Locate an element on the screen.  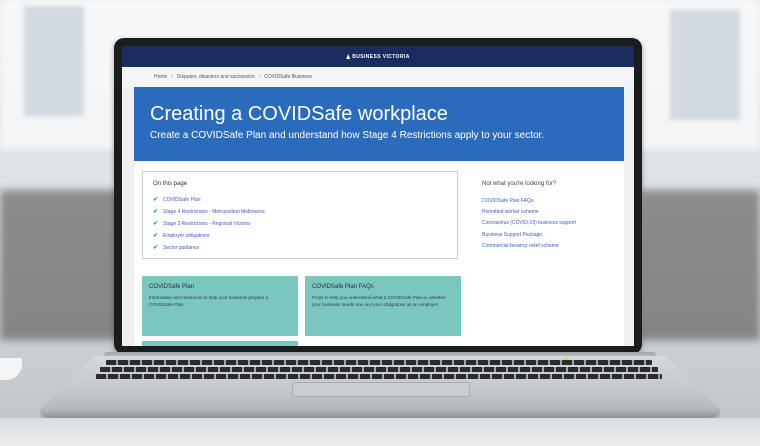
logo-text: BUSINESS VICTORIA is located at coordinates (381, 56).